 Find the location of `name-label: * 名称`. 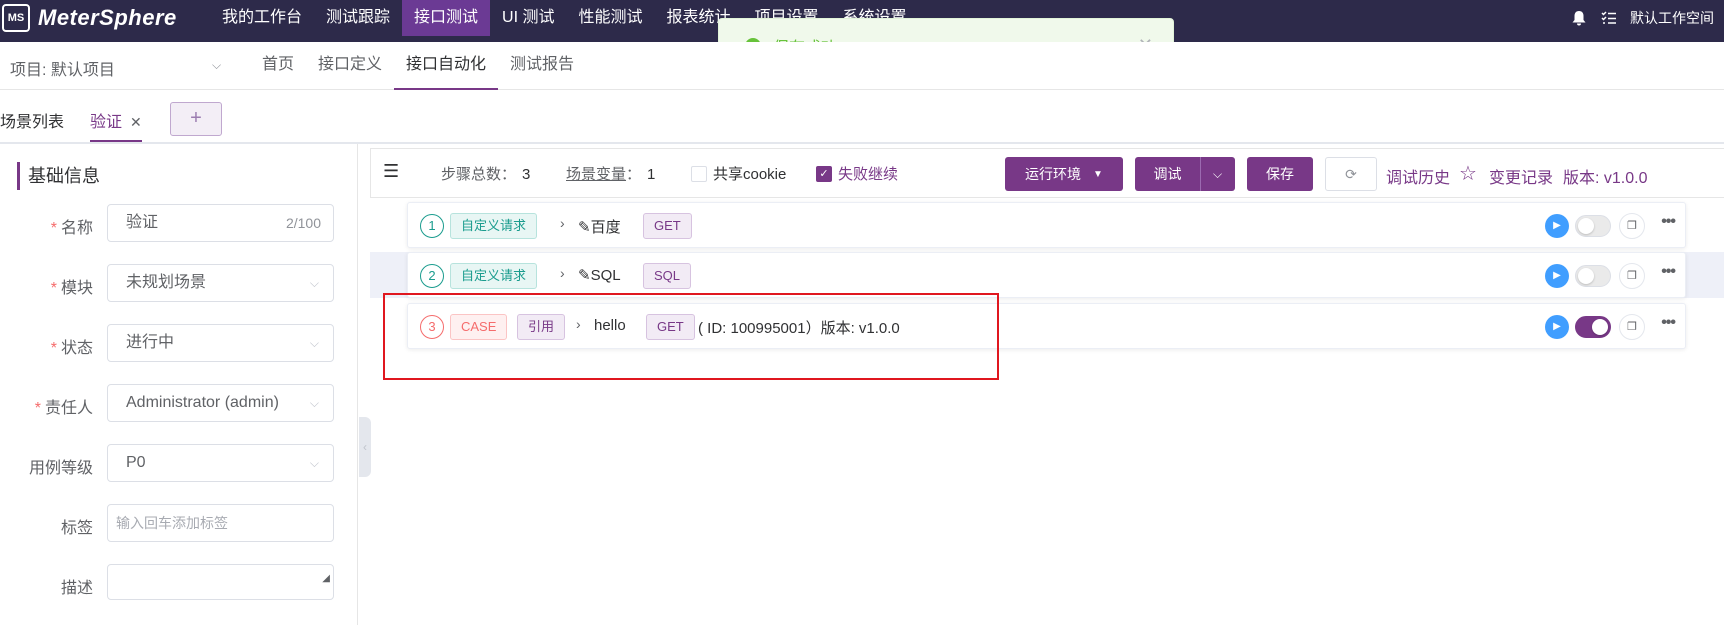

name-label: * 名称 is located at coordinates (71, 228).